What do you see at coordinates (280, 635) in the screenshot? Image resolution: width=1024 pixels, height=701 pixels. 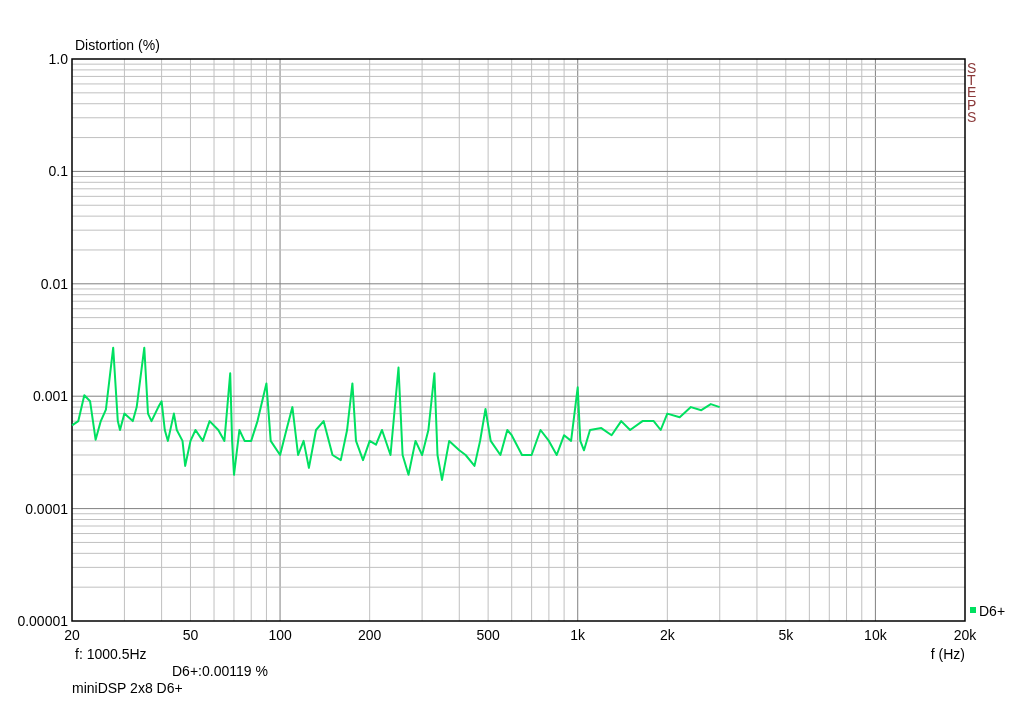 I see `x-tick-label: 100` at bounding box center [280, 635].